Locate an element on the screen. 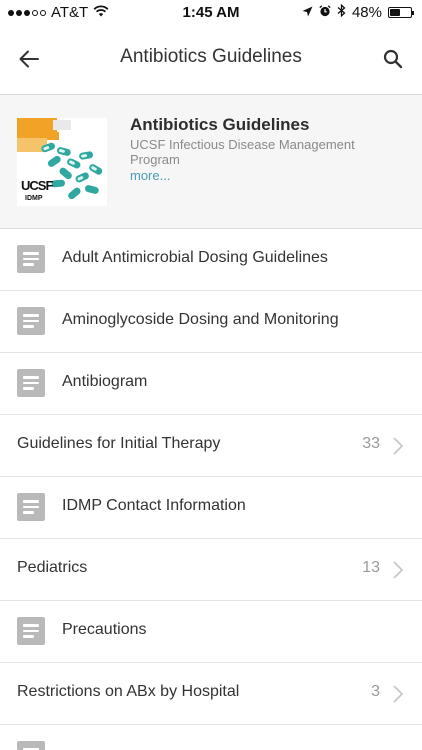 The height and width of the screenshot is (750, 422). list-item-folder: Restrictions on ABx by Hospital 3 is located at coordinates (211, 694).